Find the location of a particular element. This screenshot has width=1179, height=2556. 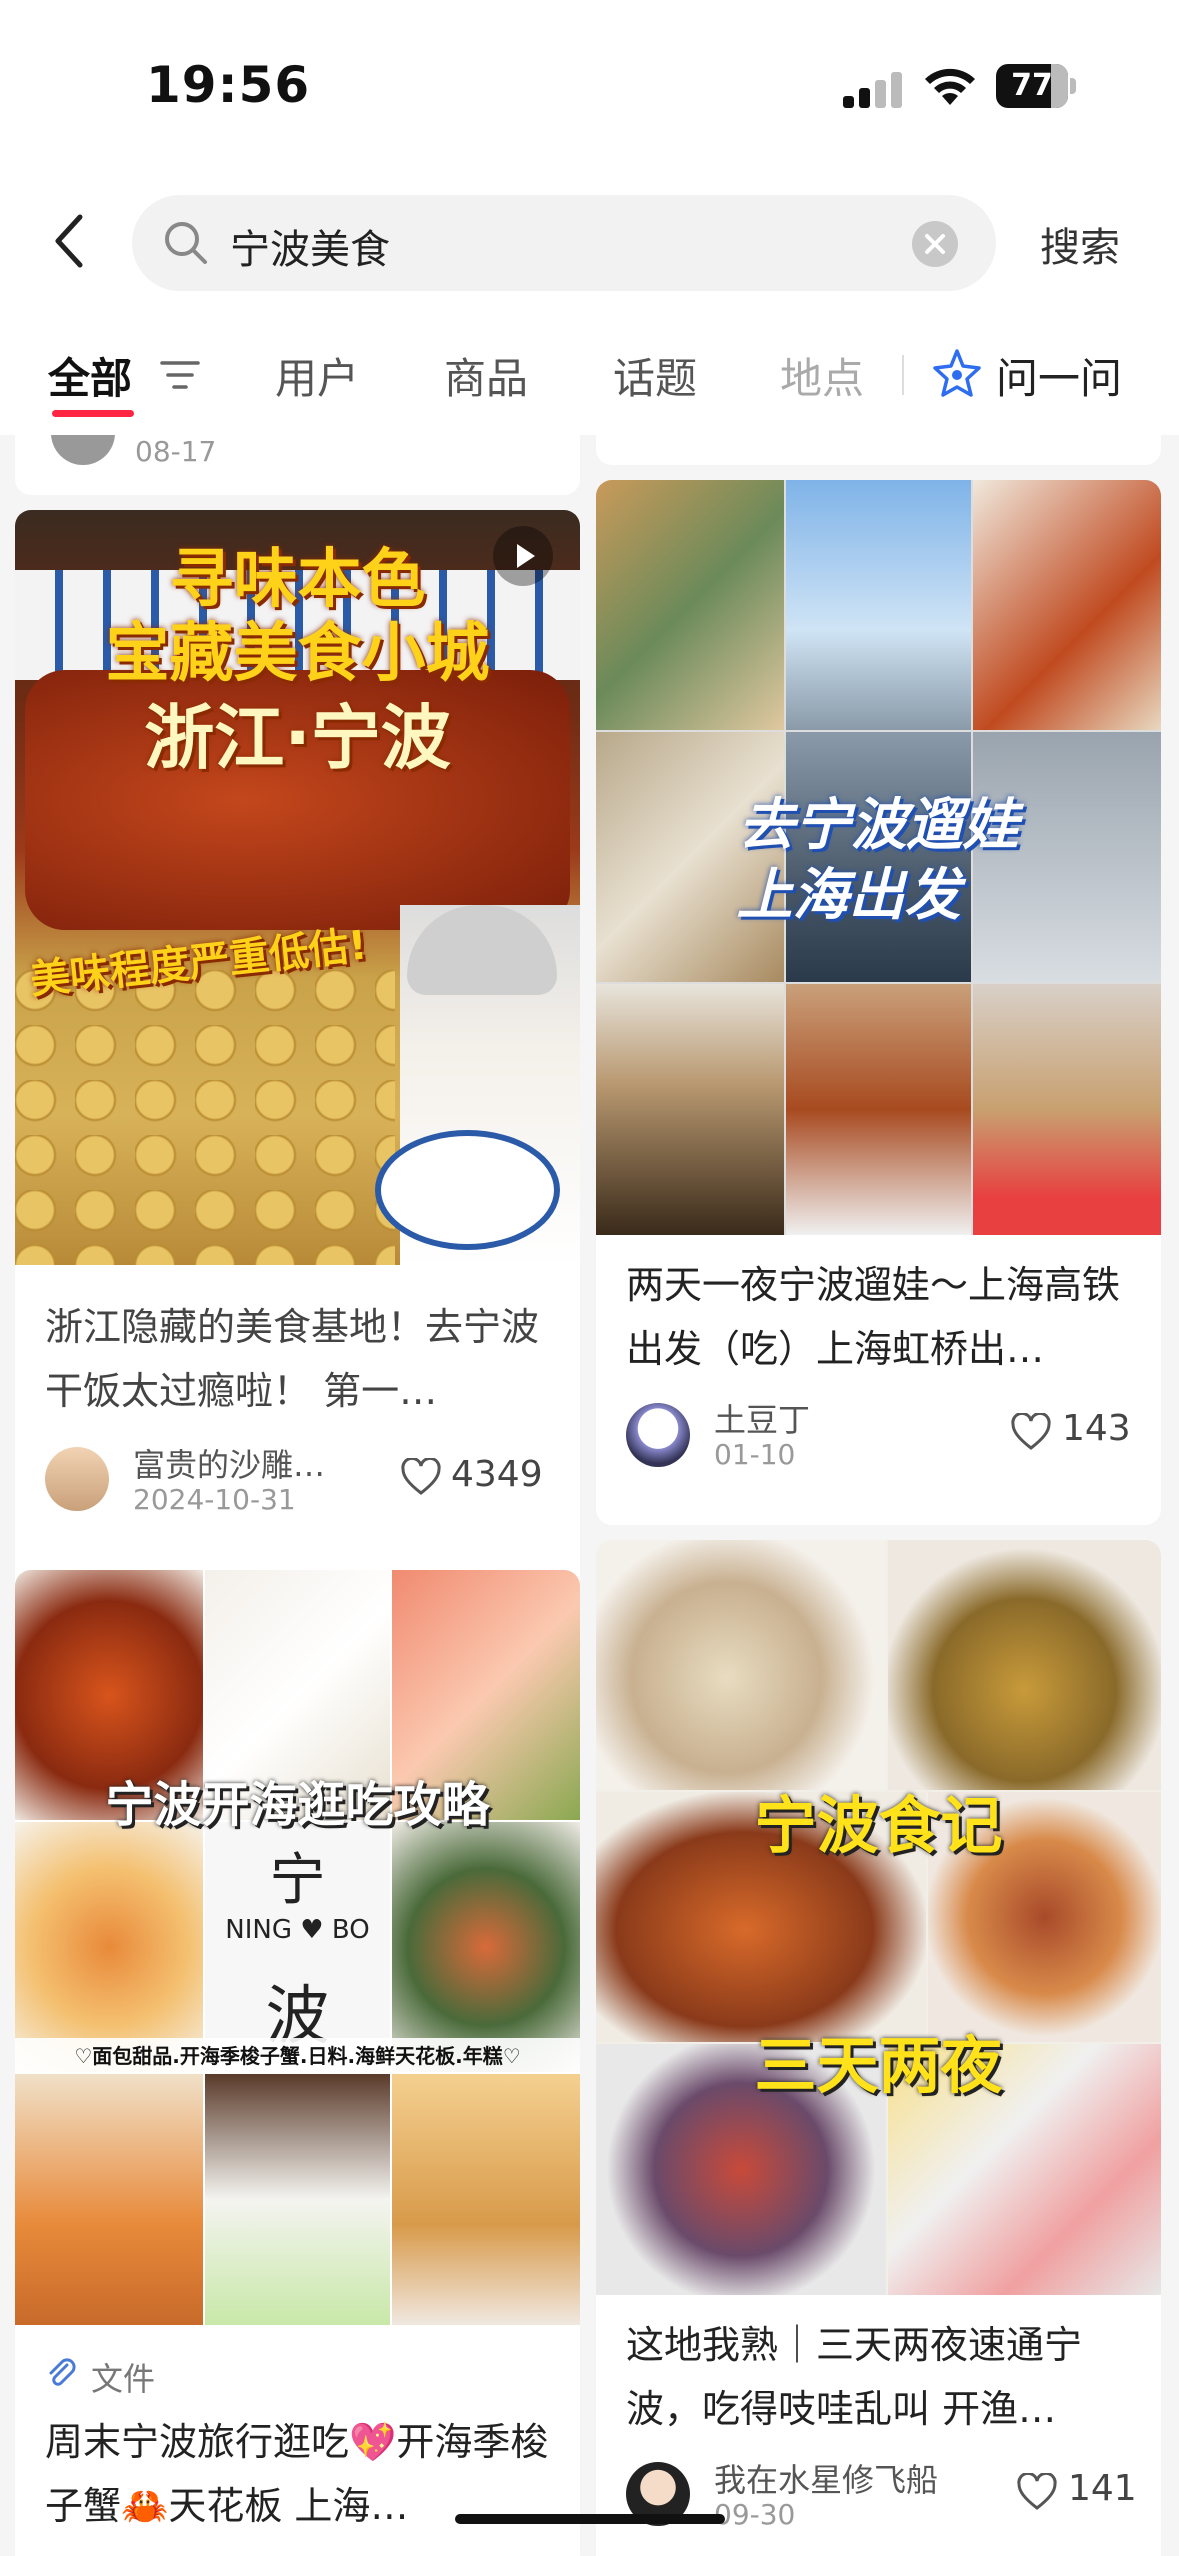

back-icon is located at coordinates (70, 241).